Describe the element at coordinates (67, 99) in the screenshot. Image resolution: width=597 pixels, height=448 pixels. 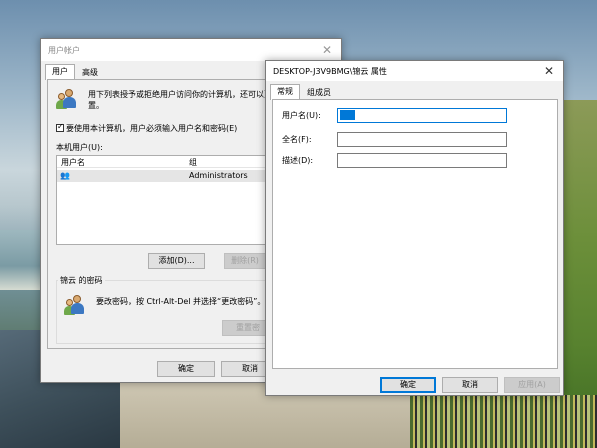
I see `users-icon` at that location.